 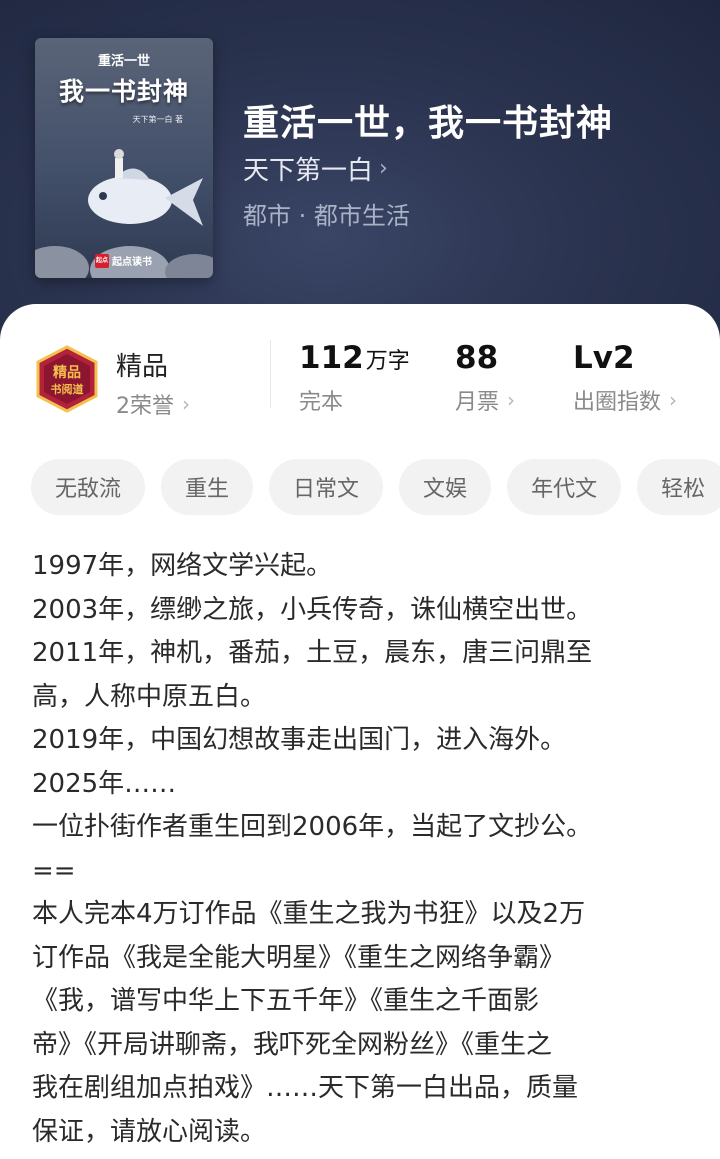 I want to click on cover-subtitle: 重活一世, so click(x=123, y=61).